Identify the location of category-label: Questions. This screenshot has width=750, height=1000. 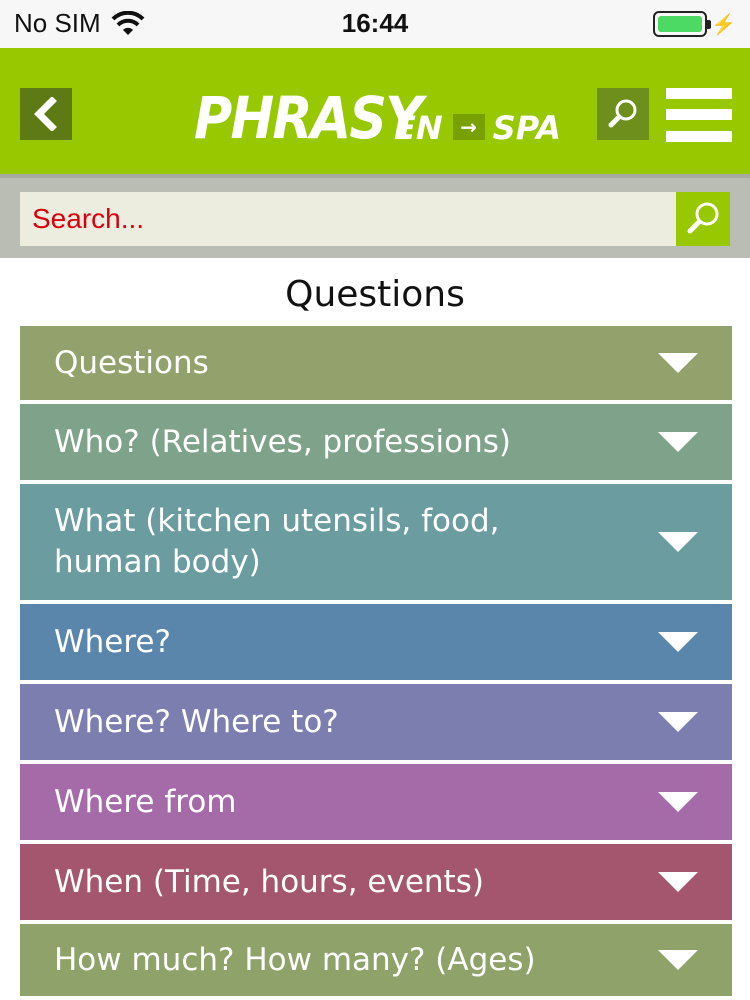
(131, 362).